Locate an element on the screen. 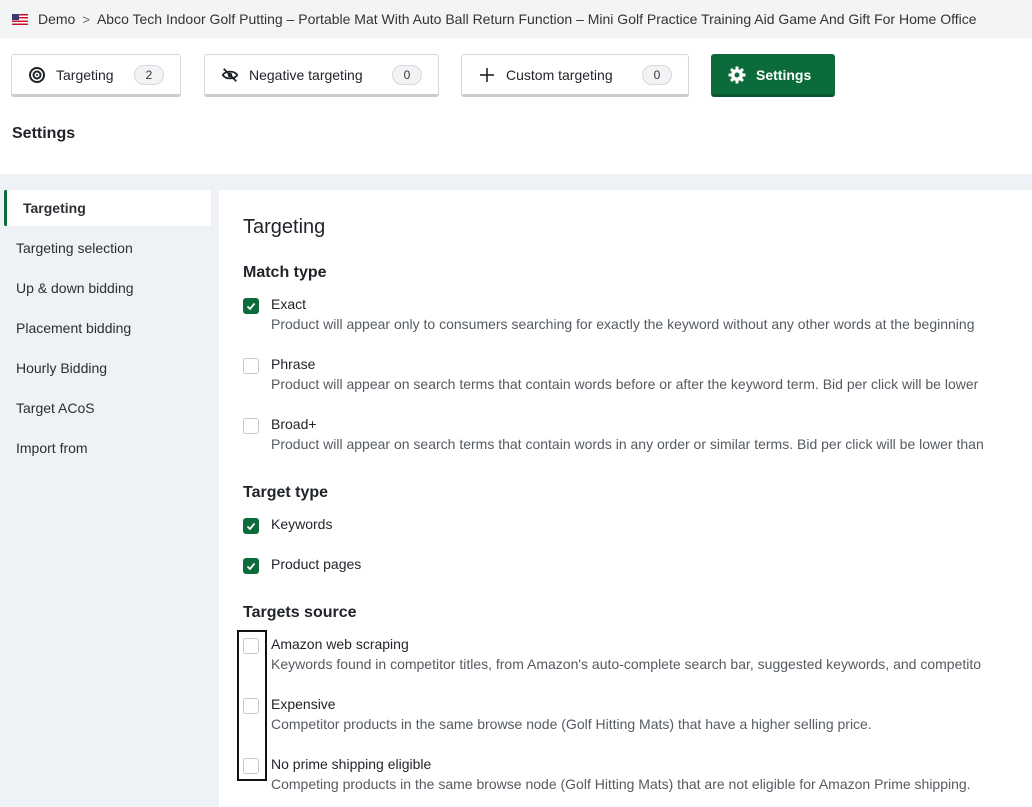  option-label: Product pages is located at coordinates (316, 564).